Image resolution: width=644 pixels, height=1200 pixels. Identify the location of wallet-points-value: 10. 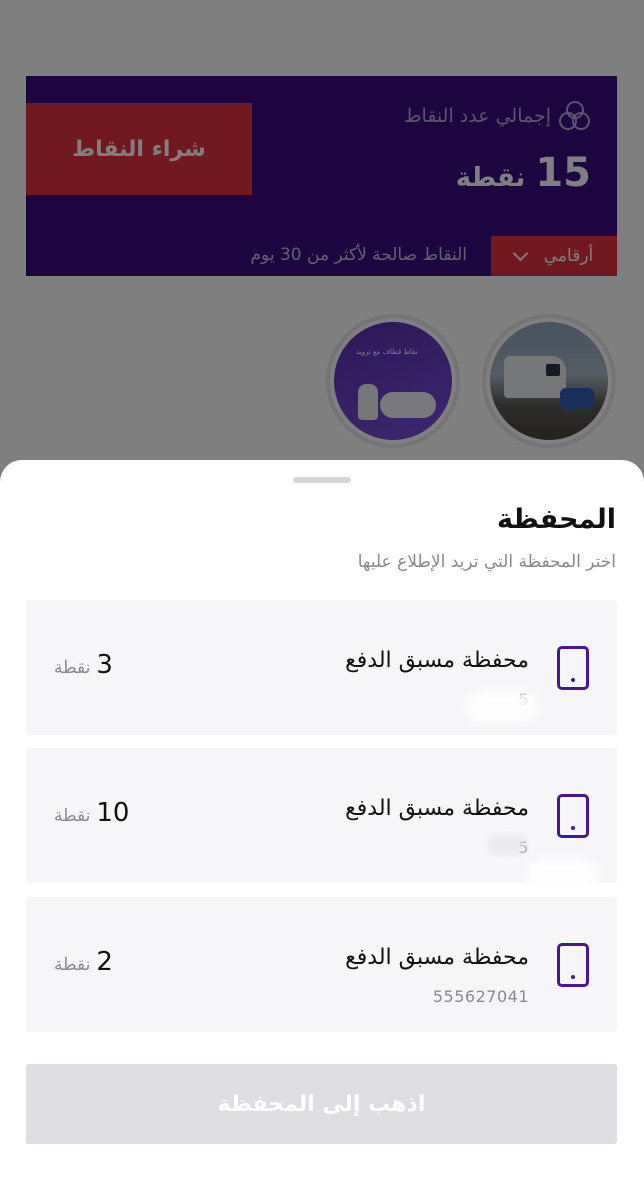
(113, 813).